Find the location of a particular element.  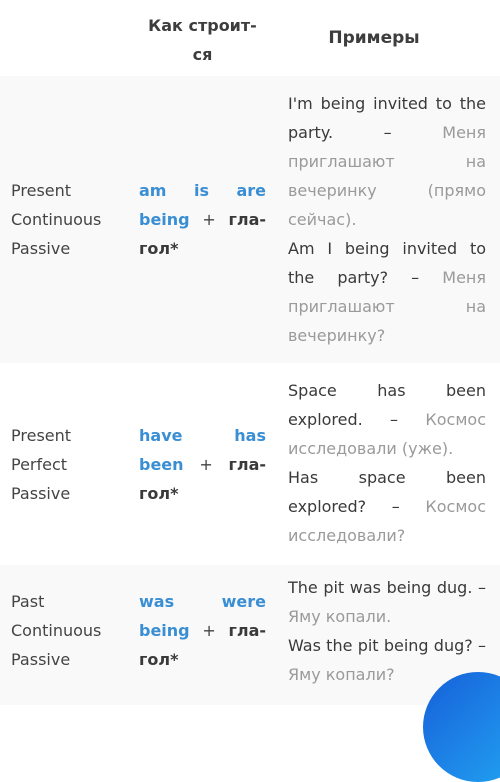

tense-name-cell: Past Continuous Passive is located at coordinates (65, 635).